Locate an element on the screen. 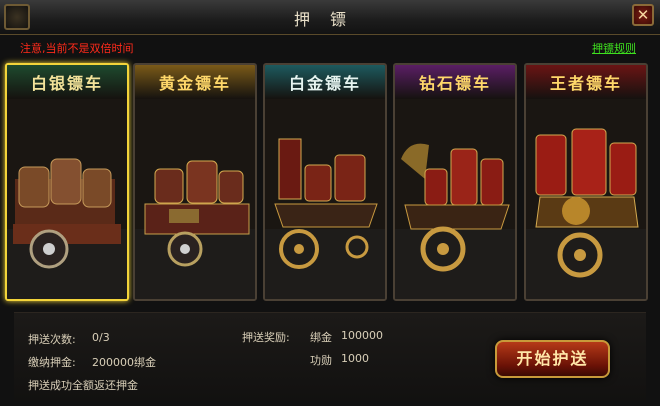 Image resolution: width=660 pixels, height=406 pixels. window-title: 押镖 is located at coordinates (329, 19).